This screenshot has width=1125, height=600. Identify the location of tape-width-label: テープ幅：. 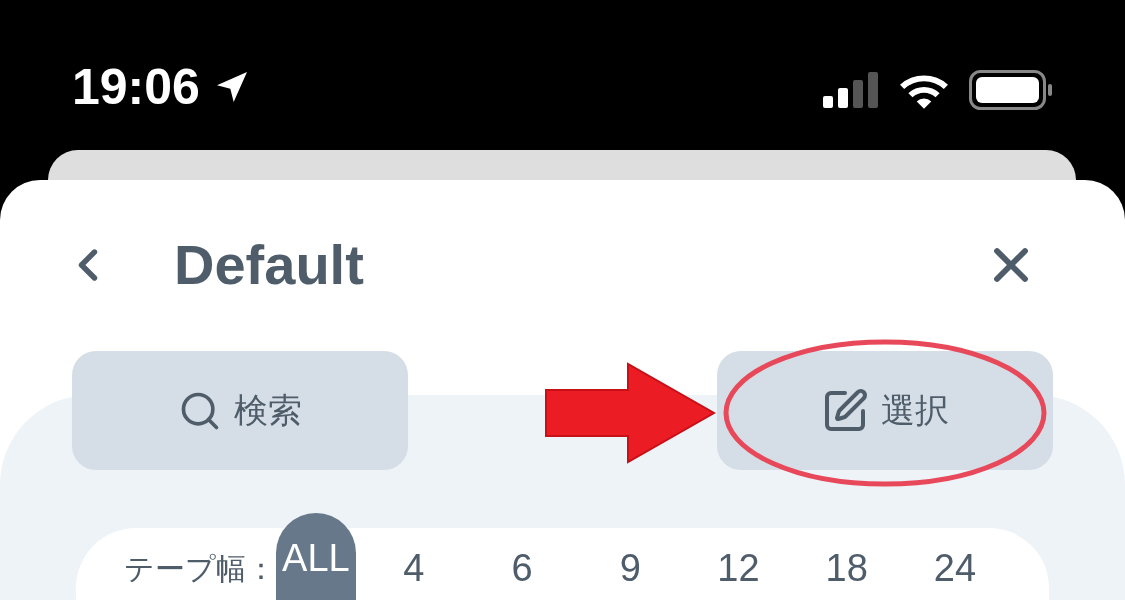
(200, 568).